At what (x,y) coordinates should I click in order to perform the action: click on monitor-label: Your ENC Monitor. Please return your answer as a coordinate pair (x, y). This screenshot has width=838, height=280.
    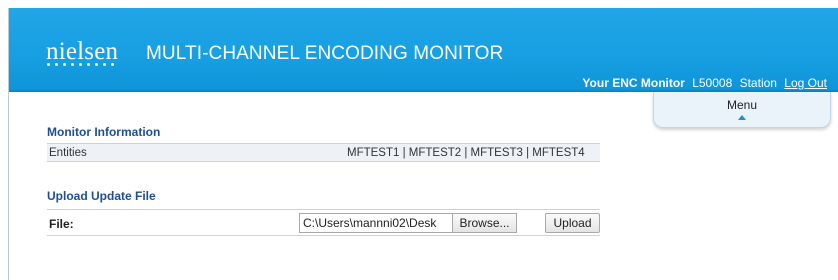
    Looking at the image, I should click on (633, 83).